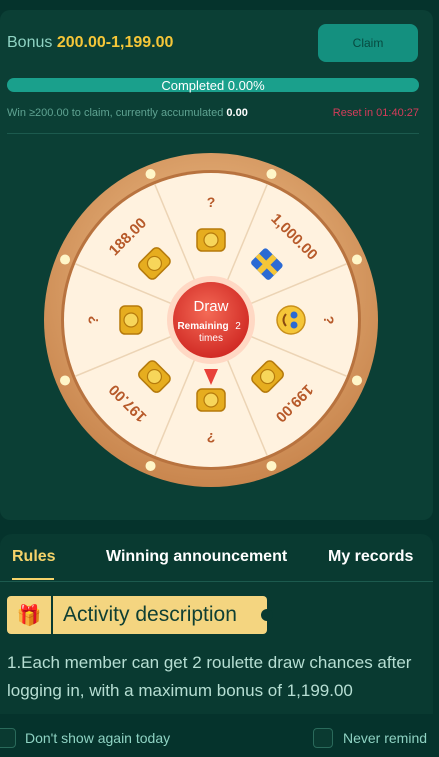 This screenshot has height=757, width=439. I want to click on activity-banner: Activity description, so click(163, 615).